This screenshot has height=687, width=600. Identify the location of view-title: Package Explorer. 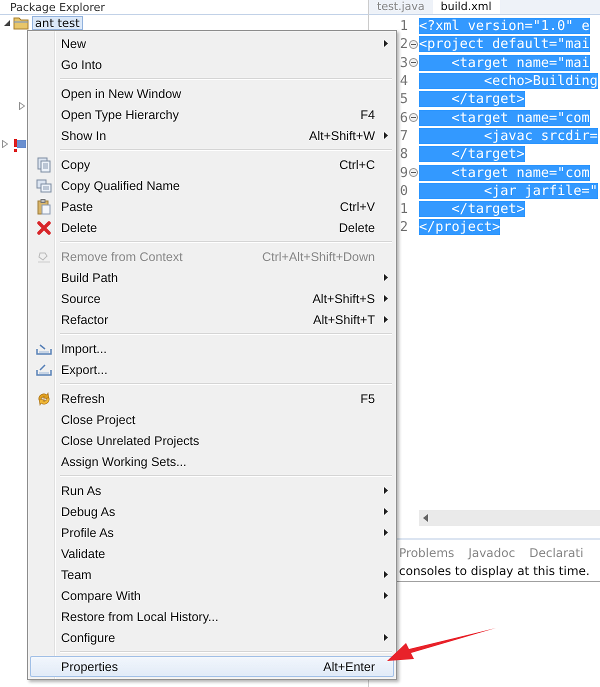
(57, 7).